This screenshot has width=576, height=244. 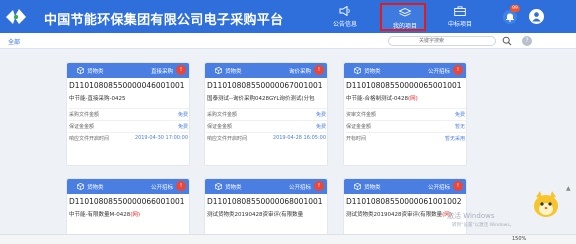 What do you see at coordinates (288, 41) in the screenshot?
I see `filter-bar: 全部 ?` at bounding box center [288, 41].